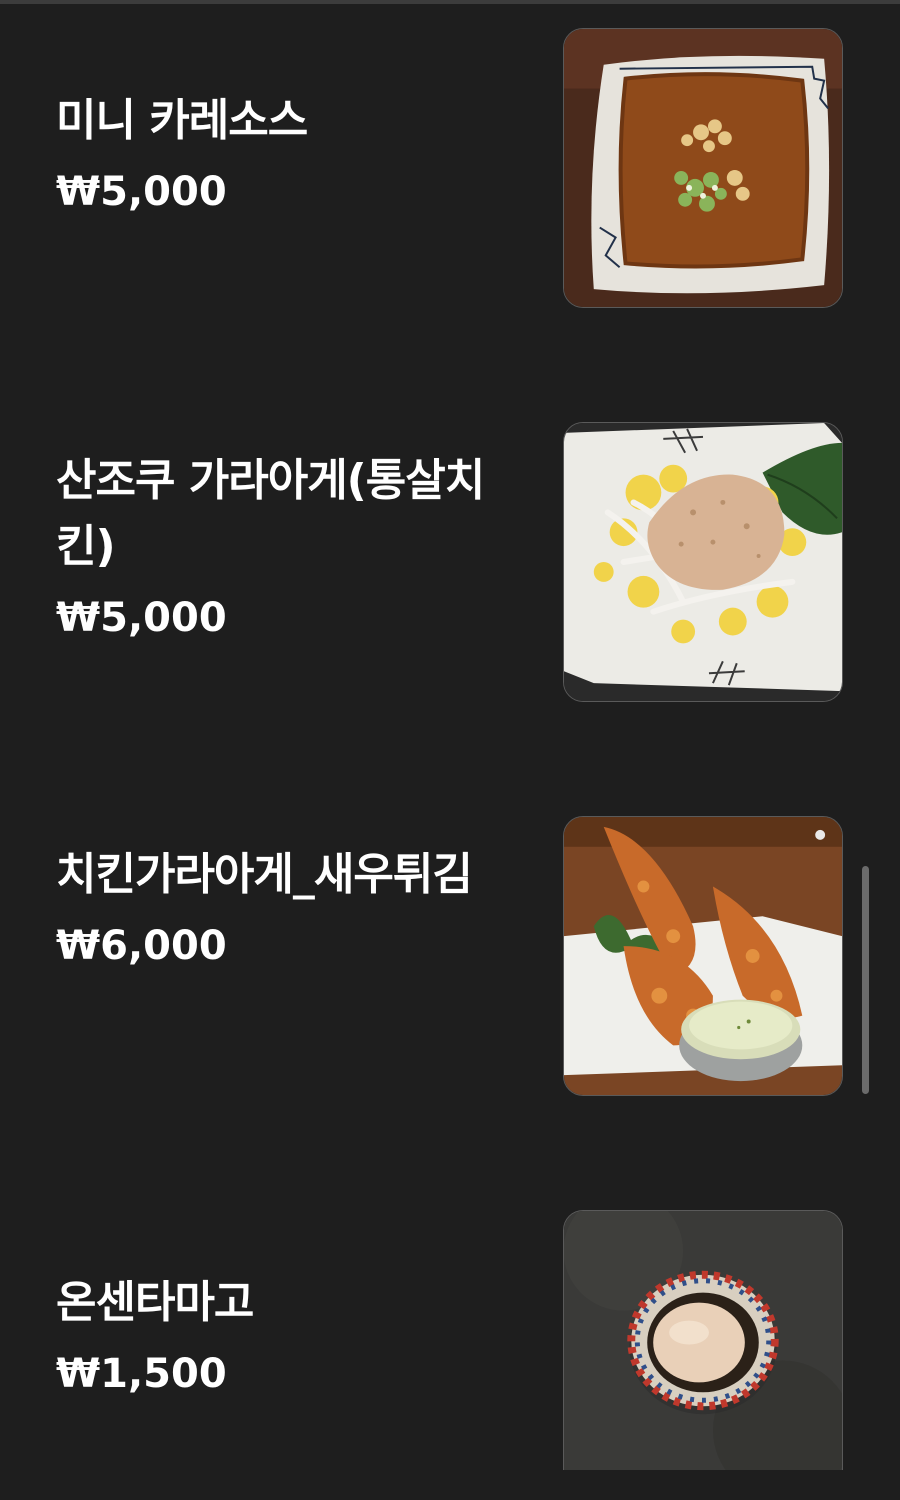 This screenshot has width=900, height=1500. What do you see at coordinates (182, 120) in the screenshot?
I see `menu-item-name: 미니 카레소스` at bounding box center [182, 120].